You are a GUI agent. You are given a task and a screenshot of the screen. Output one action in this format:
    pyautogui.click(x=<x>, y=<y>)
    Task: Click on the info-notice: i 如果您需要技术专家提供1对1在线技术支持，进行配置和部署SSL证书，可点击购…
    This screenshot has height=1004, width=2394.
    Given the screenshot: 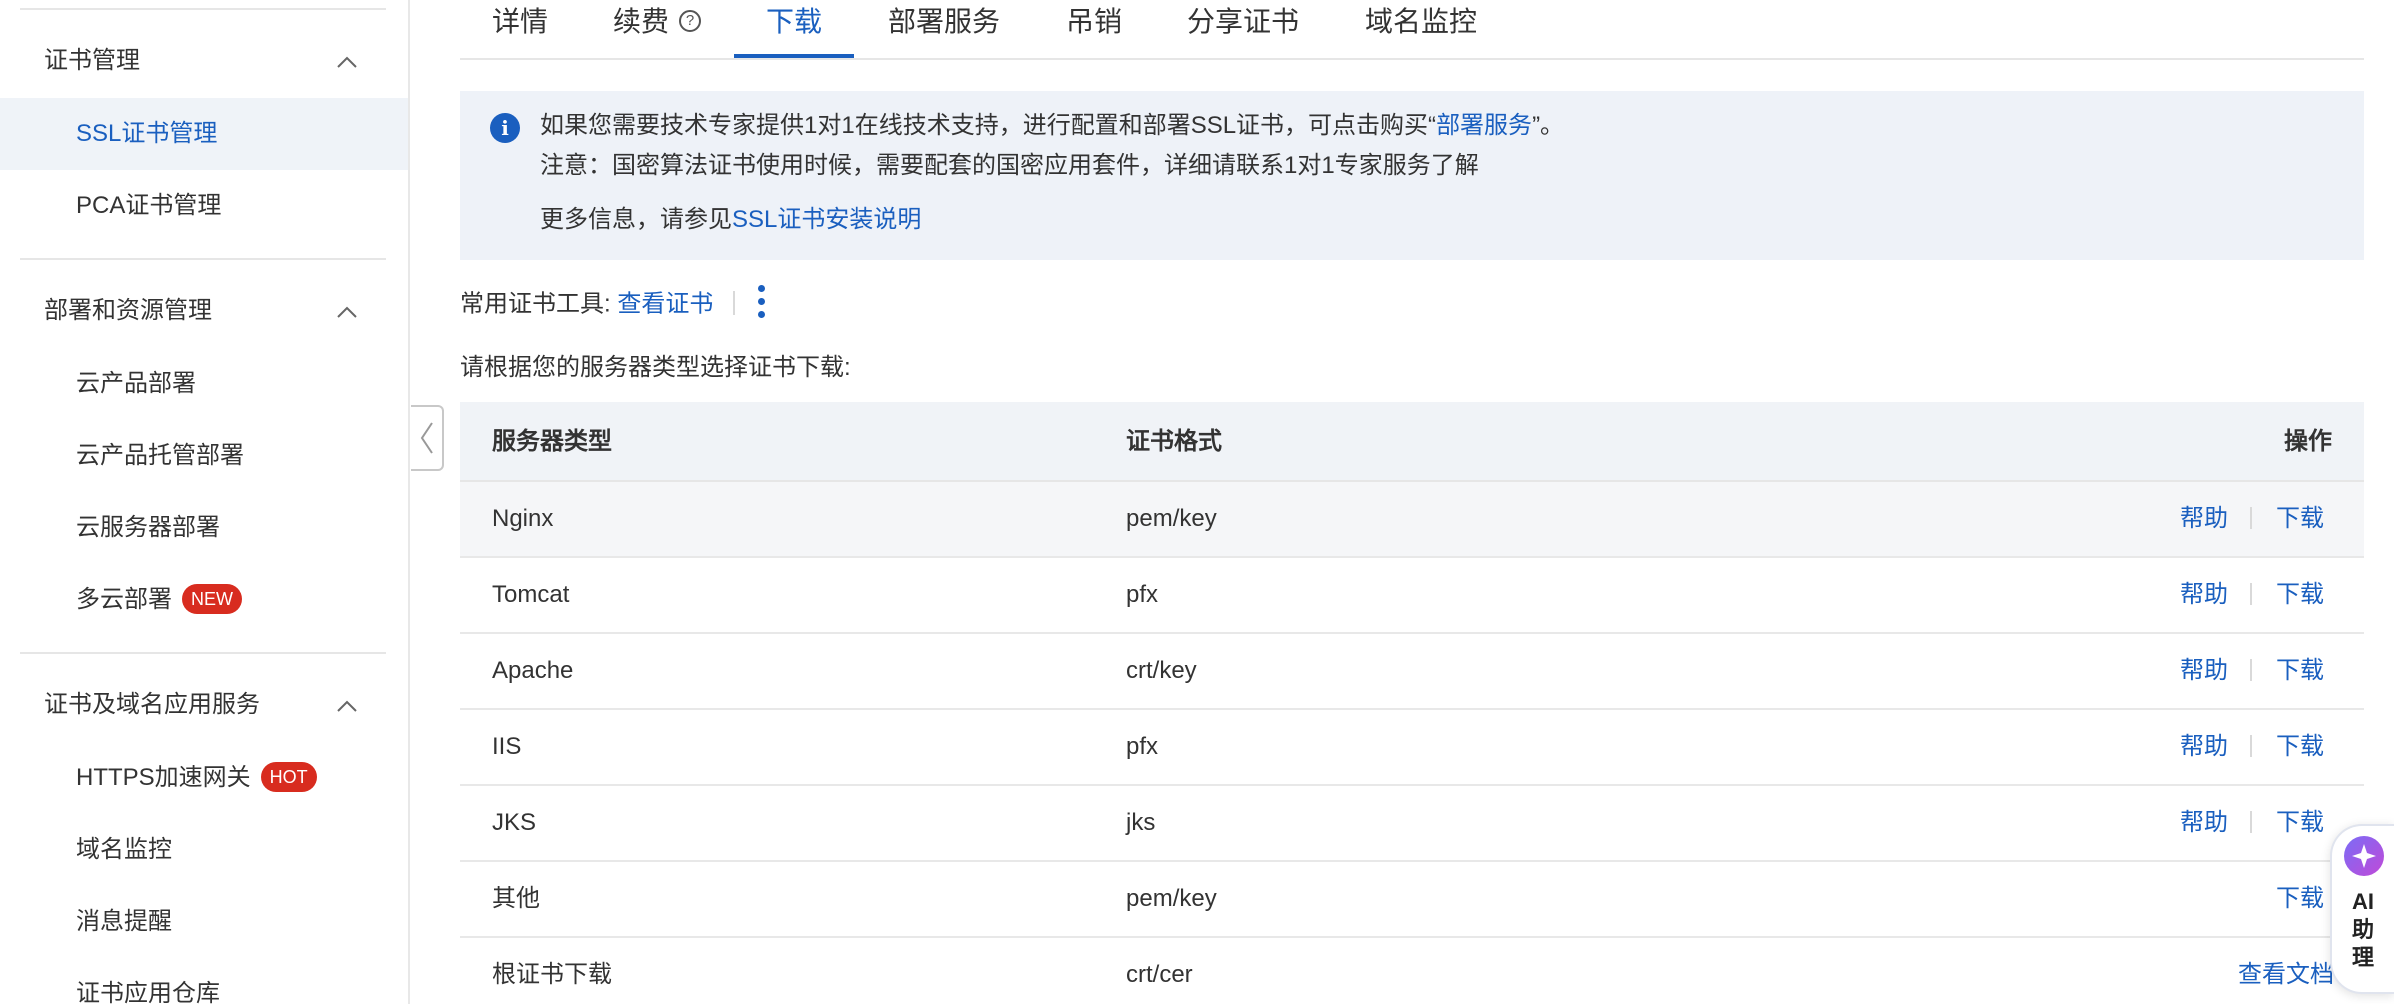 What is the action you would take?
    pyautogui.click(x=1412, y=175)
    